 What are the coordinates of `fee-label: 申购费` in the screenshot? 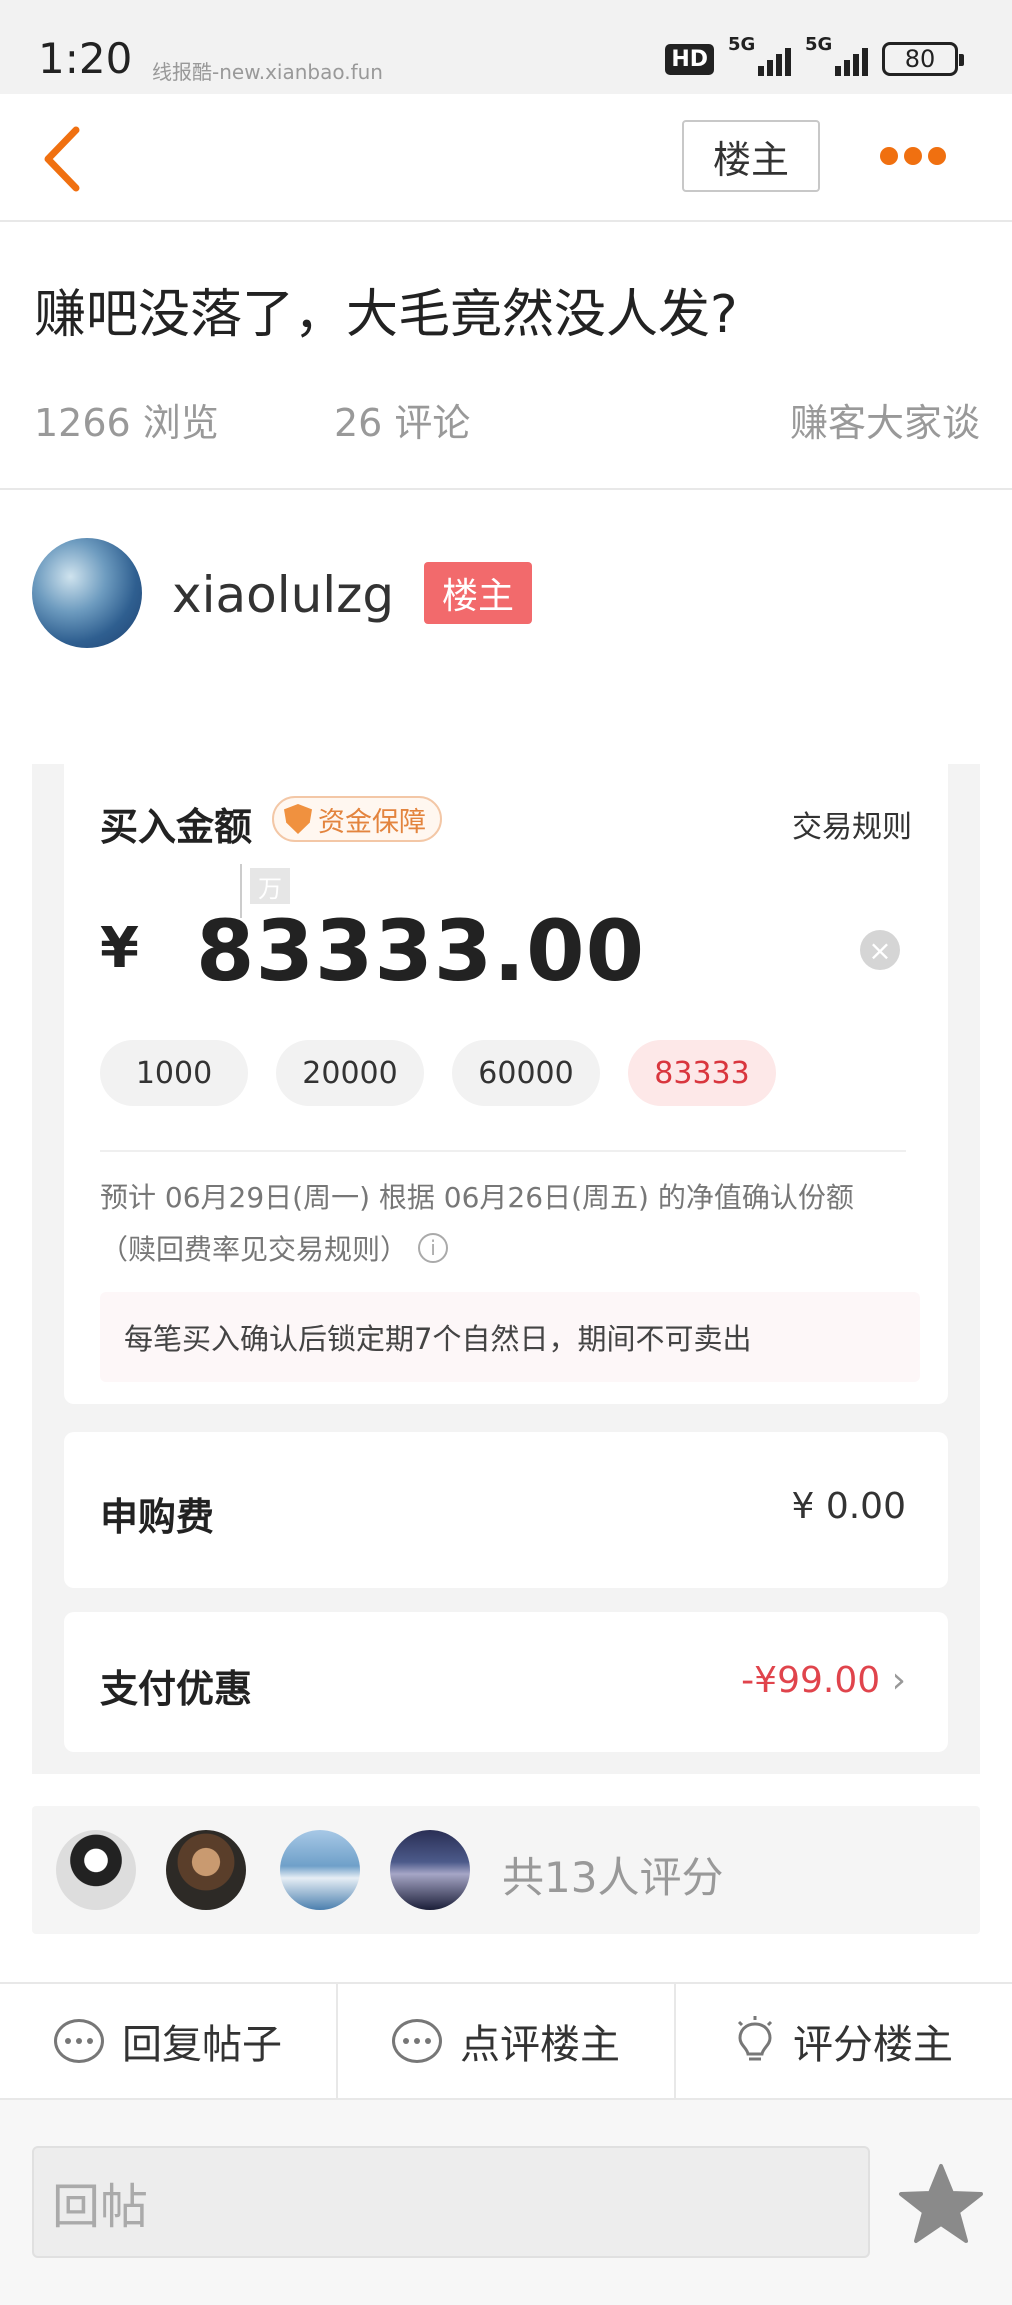 It's located at (157, 1517).